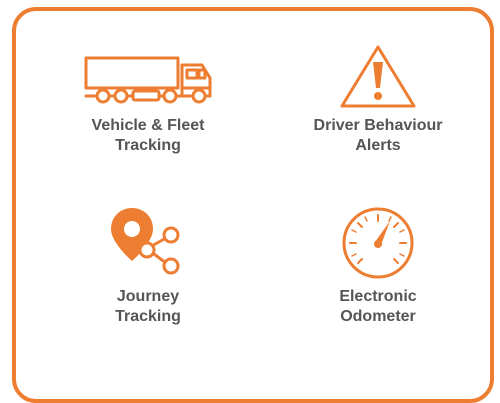 The image size is (500, 403). What do you see at coordinates (378, 135) in the screenshot?
I see `feature-label: Driver Behaviour Alerts` at bounding box center [378, 135].